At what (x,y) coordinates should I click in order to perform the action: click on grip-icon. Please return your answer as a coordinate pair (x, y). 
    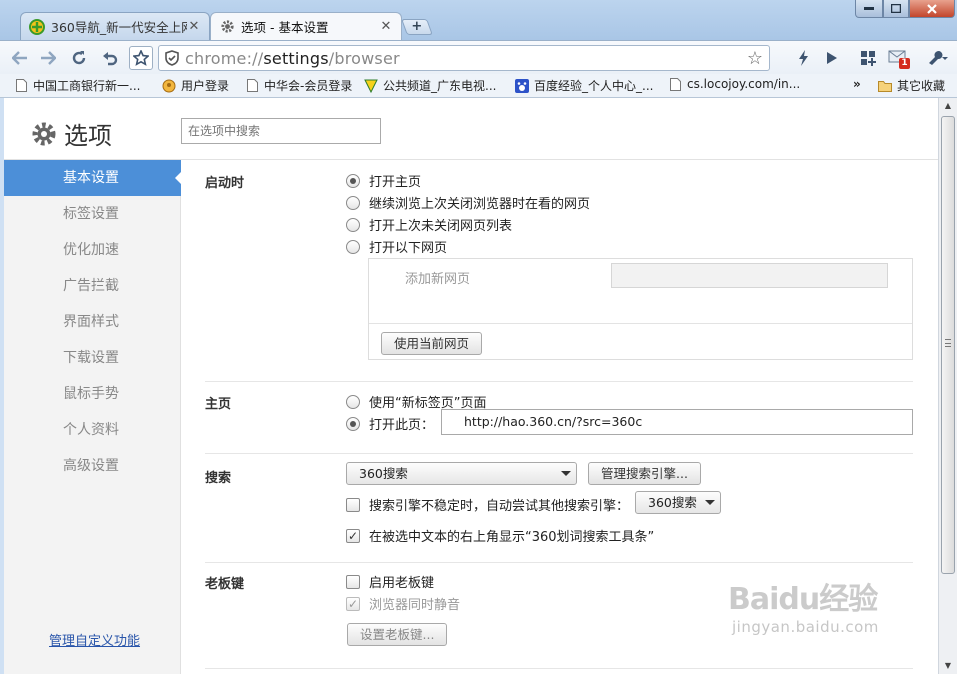
    Looking at the image, I should click on (948, 343).